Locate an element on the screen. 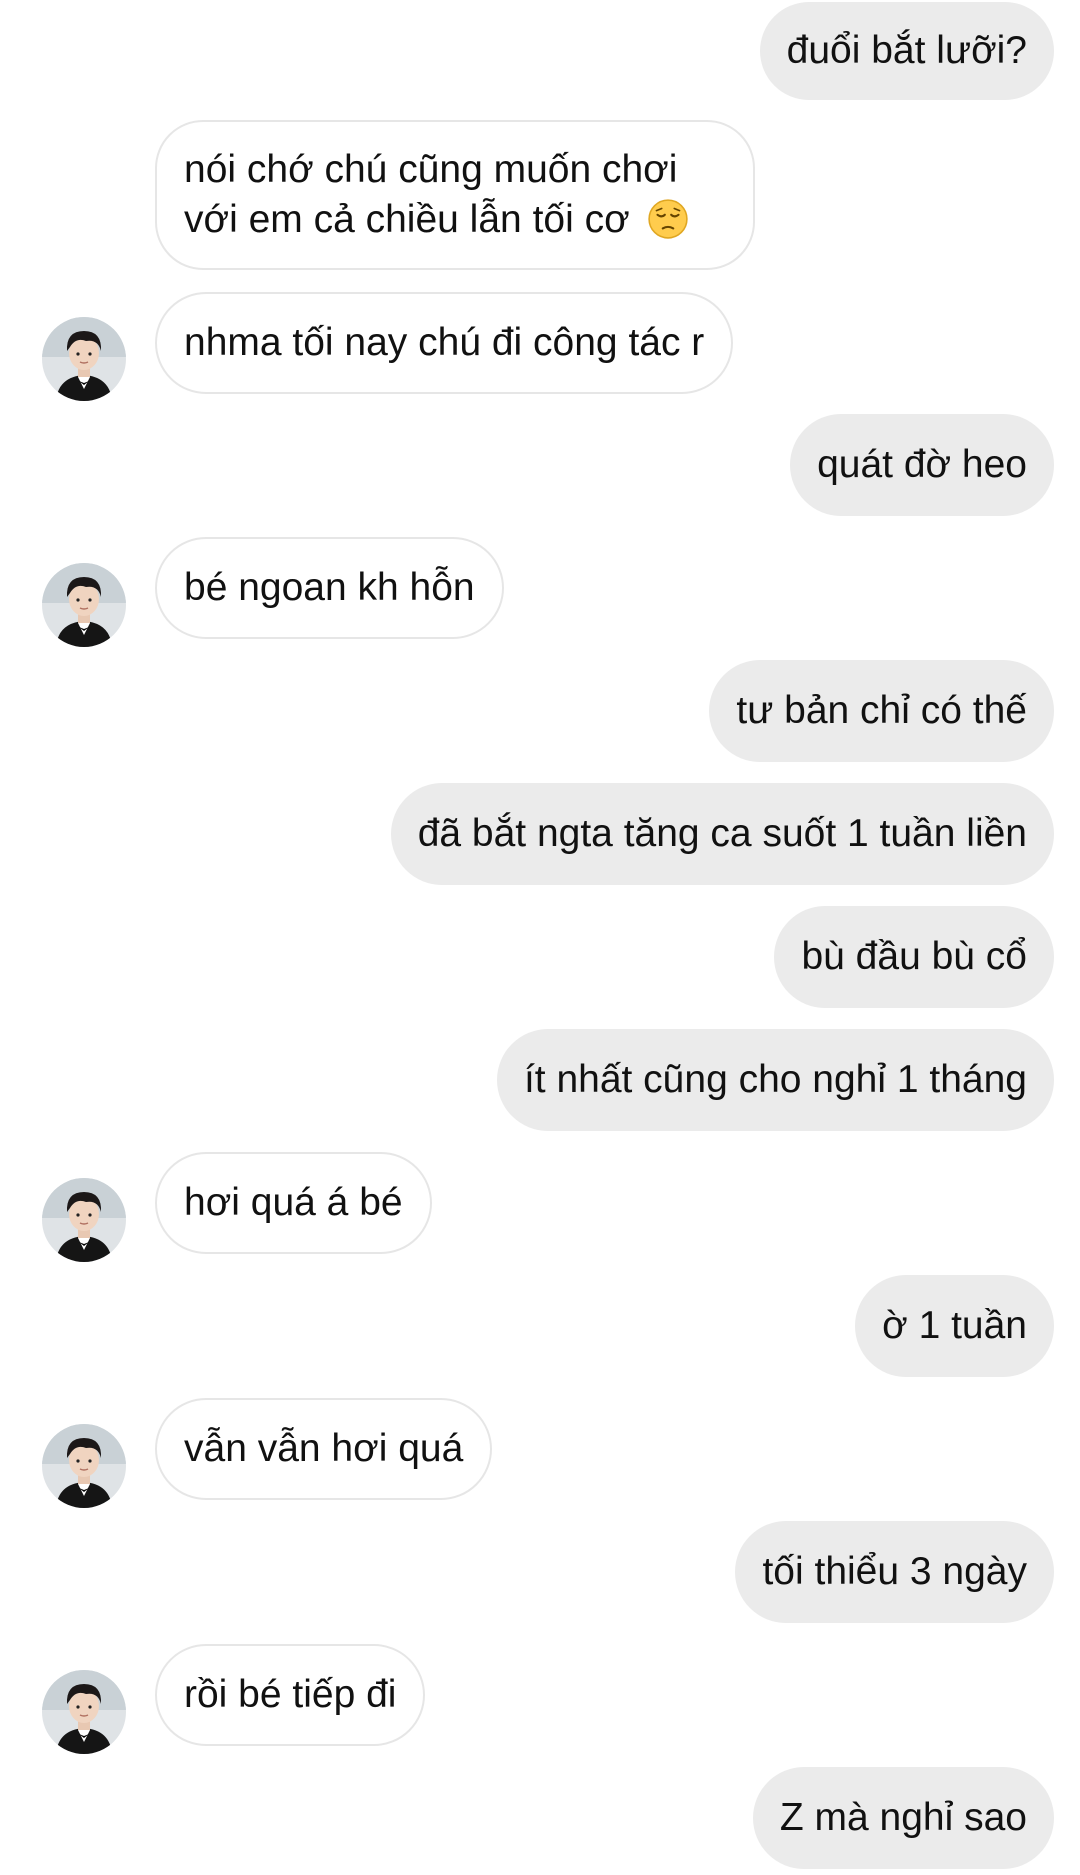 The image size is (1080, 1875). message-text: đuổi bắt lưỡi? is located at coordinates (906, 50).